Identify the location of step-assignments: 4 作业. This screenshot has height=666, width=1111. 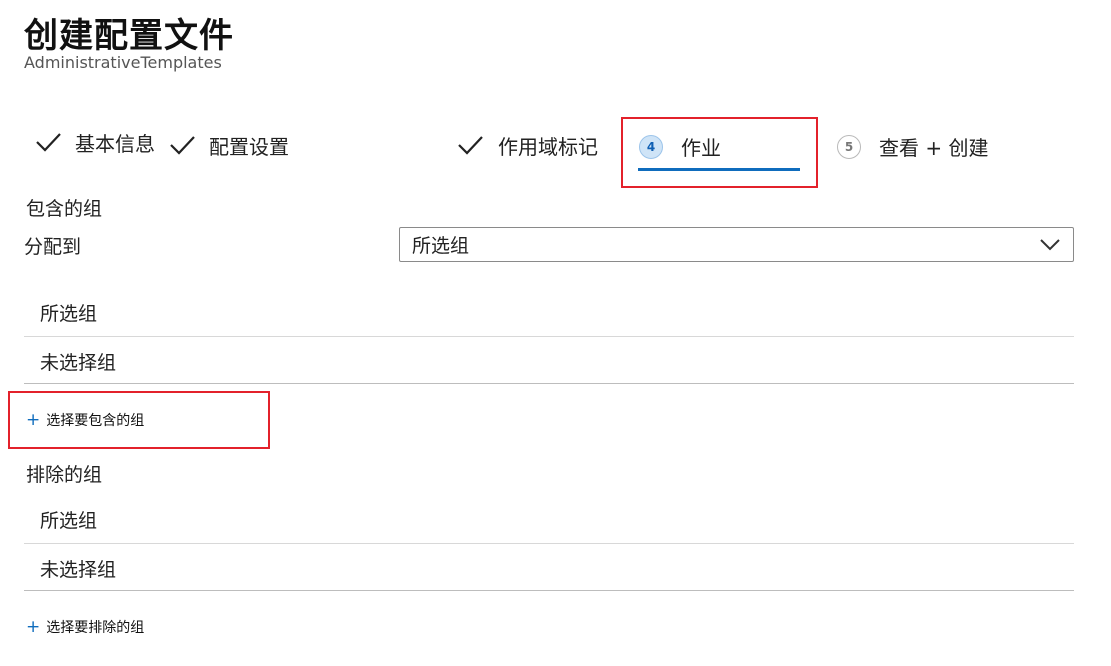
(680, 146).